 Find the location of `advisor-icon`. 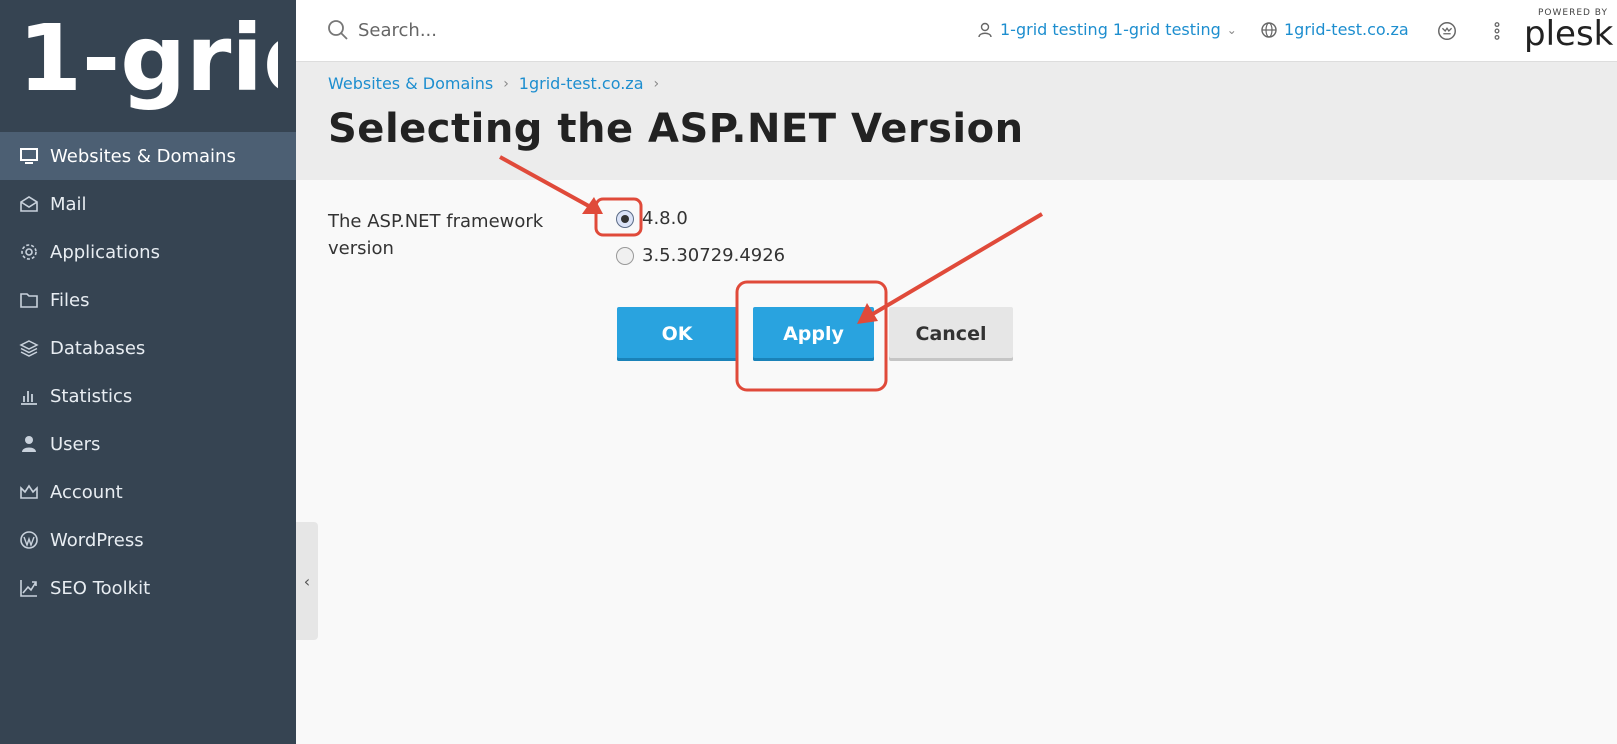

advisor-icon is located at coordinates (1447, 31).